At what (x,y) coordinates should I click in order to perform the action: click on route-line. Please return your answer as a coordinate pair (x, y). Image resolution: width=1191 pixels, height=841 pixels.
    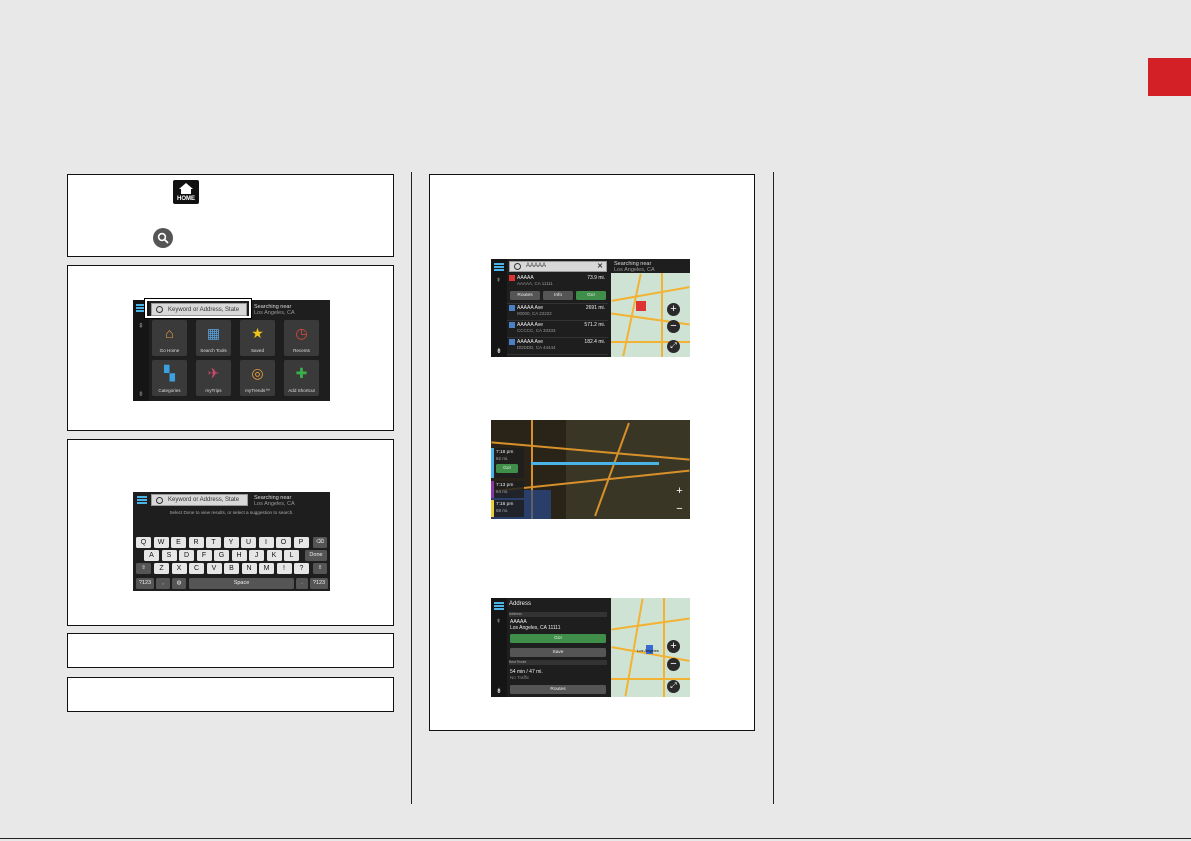
    Looking at the image, I should click on (595, 463).